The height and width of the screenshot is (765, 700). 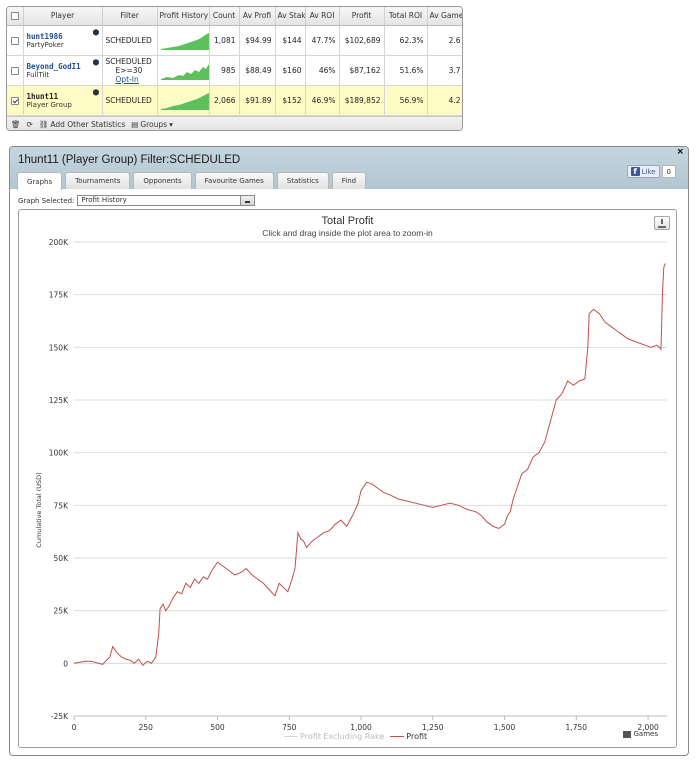 I want to click on header-total-roi: Total ROI, so click(x=406, y=16).